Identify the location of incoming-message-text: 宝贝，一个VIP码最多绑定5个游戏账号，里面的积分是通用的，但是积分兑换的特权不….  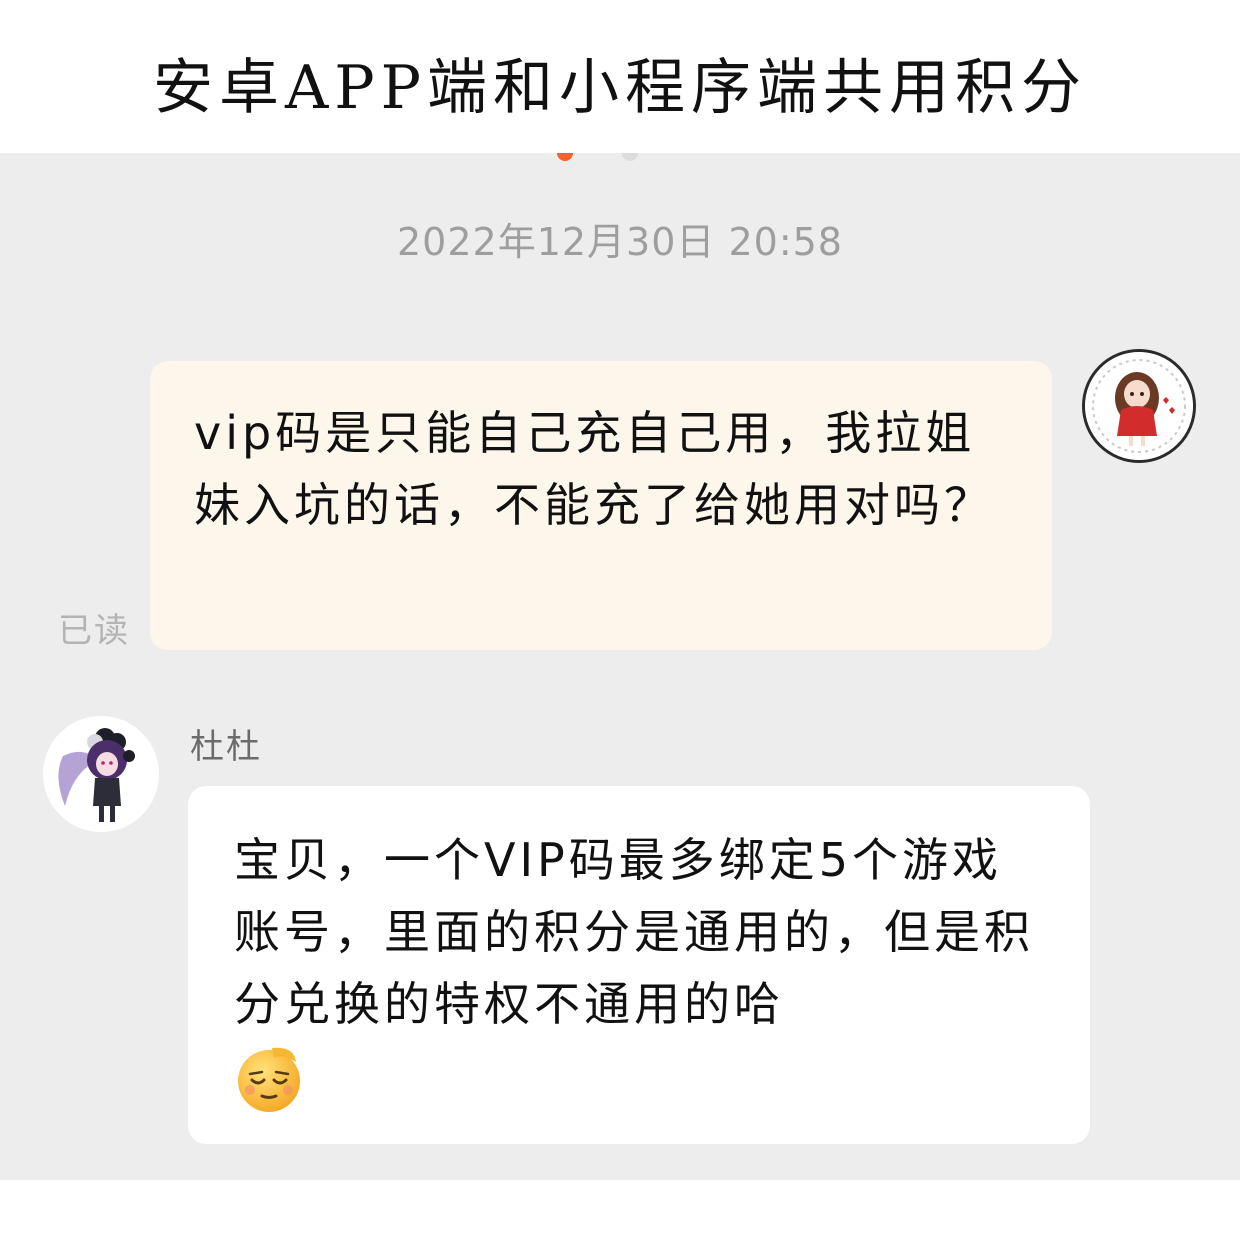
(634, 932).